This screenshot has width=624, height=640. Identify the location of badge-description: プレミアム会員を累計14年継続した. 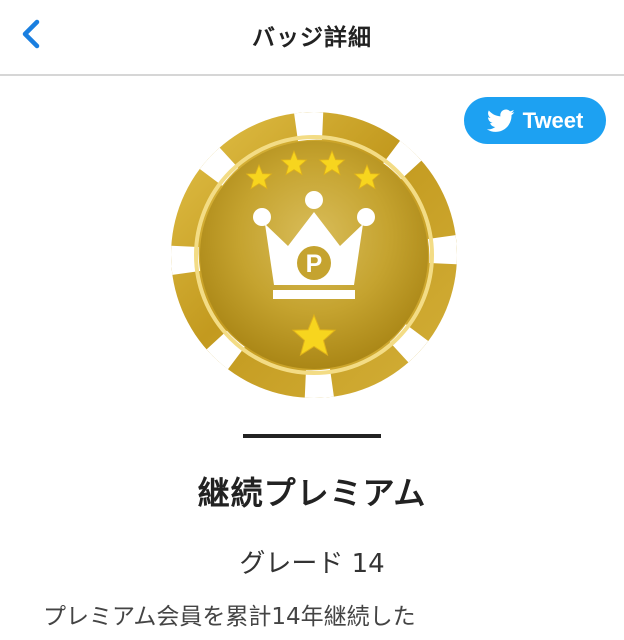
(229, 617).